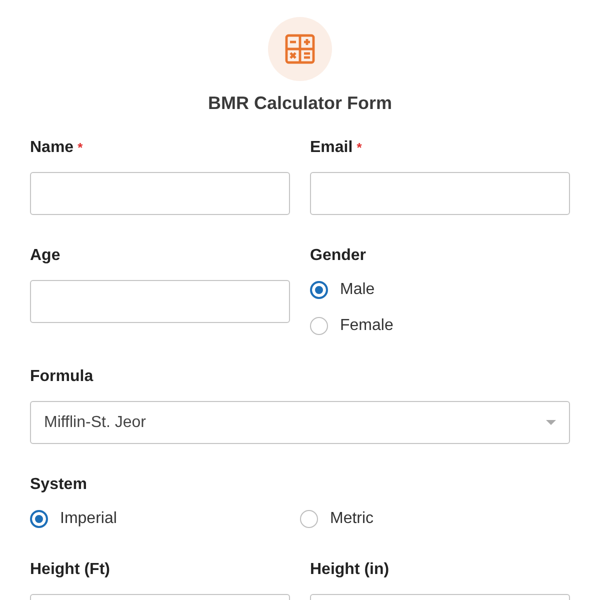 The width and height of the screenshot is (600, 600). Describe the element at coordinates (300, 103) in the screenshot. I see `form-title: BMR Calculator Form` at that location.